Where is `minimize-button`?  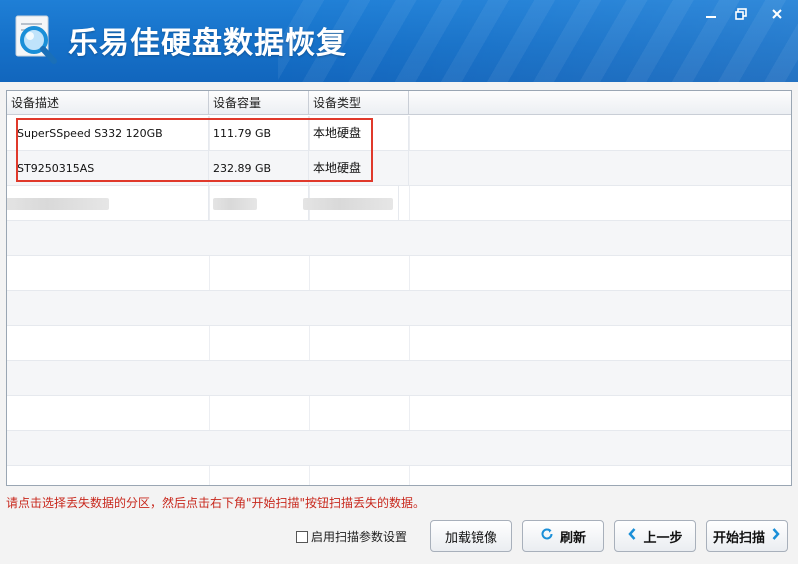
minimize-button is located at coordinates (711, 15).